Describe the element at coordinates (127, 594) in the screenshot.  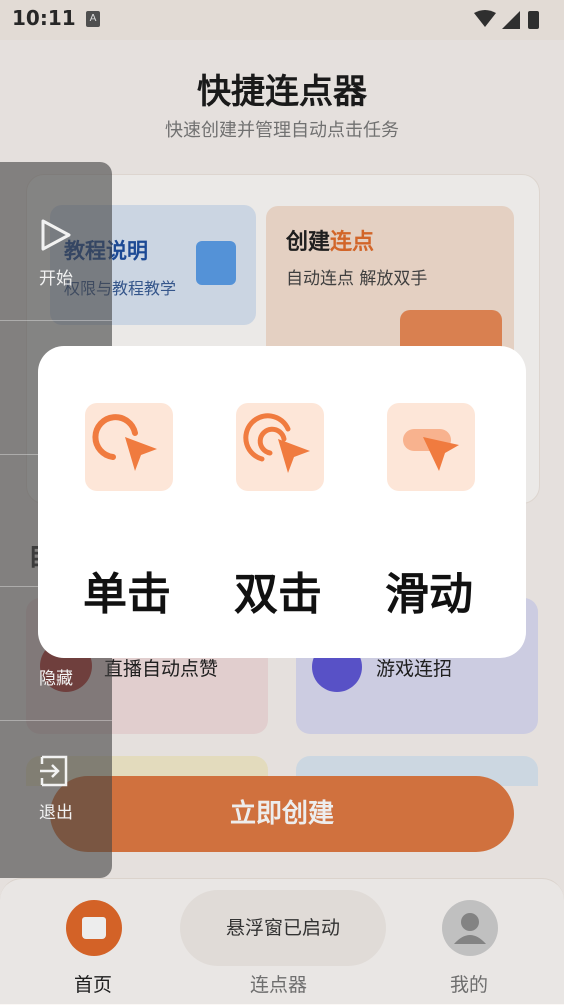
I see `single-click-label: 单击` at that location.